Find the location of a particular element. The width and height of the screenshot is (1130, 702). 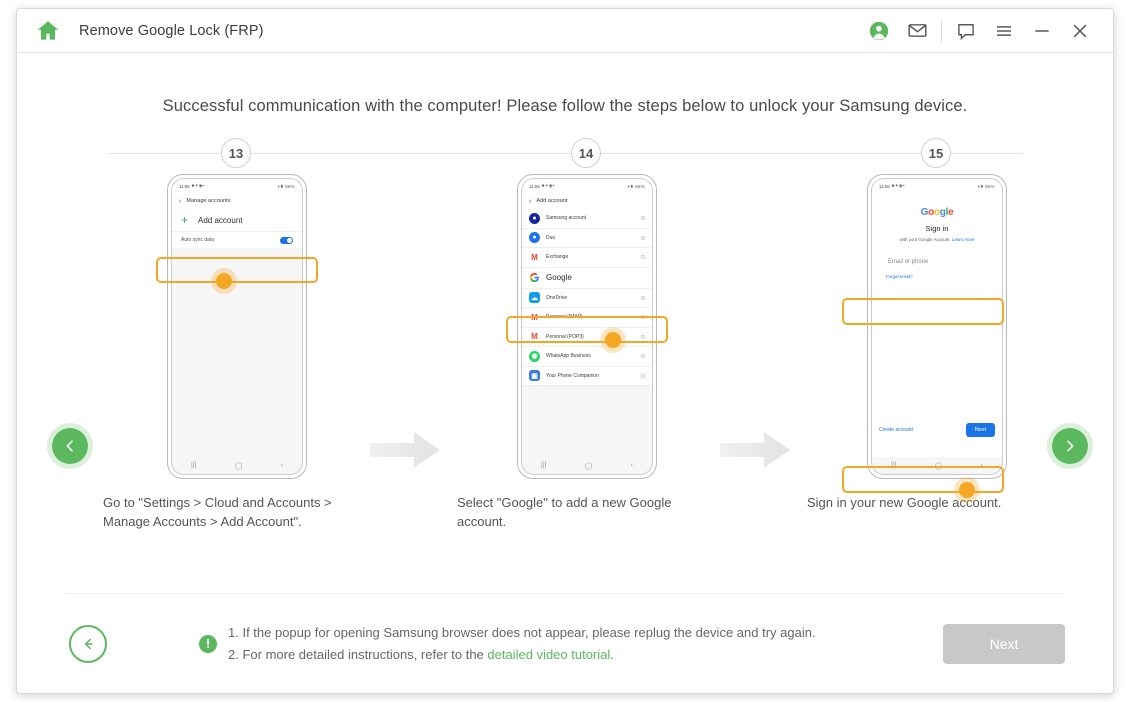

appbar-title: Add account is located at coordinates (552, 201).